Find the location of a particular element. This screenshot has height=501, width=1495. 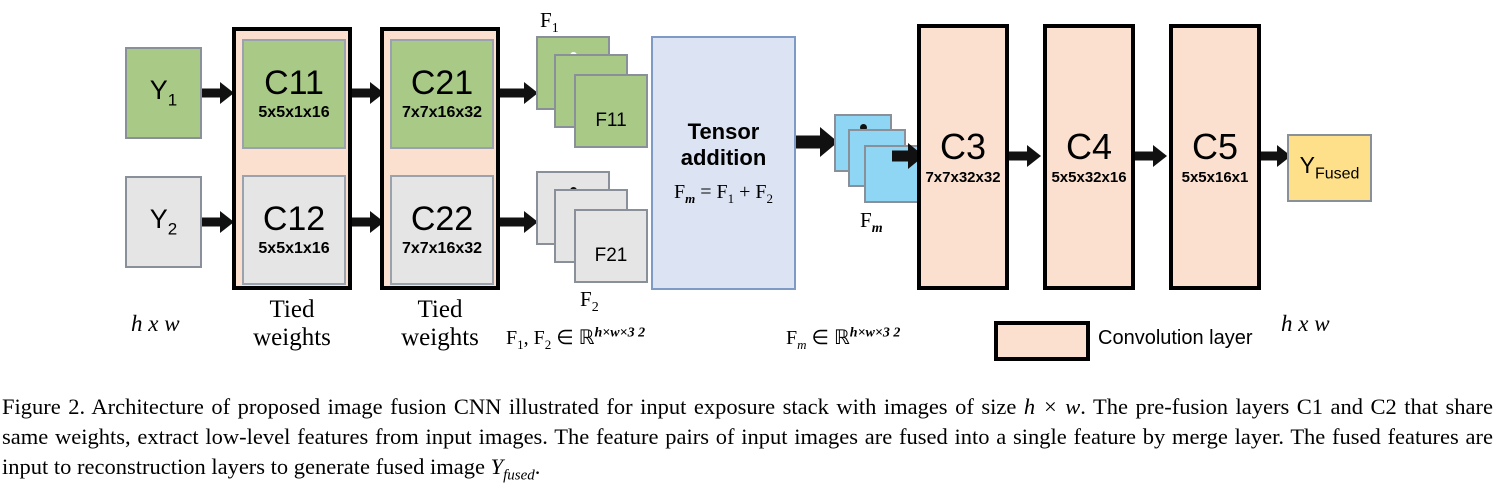

caption-y-subscript: fused is located at coordinates (519, 475).